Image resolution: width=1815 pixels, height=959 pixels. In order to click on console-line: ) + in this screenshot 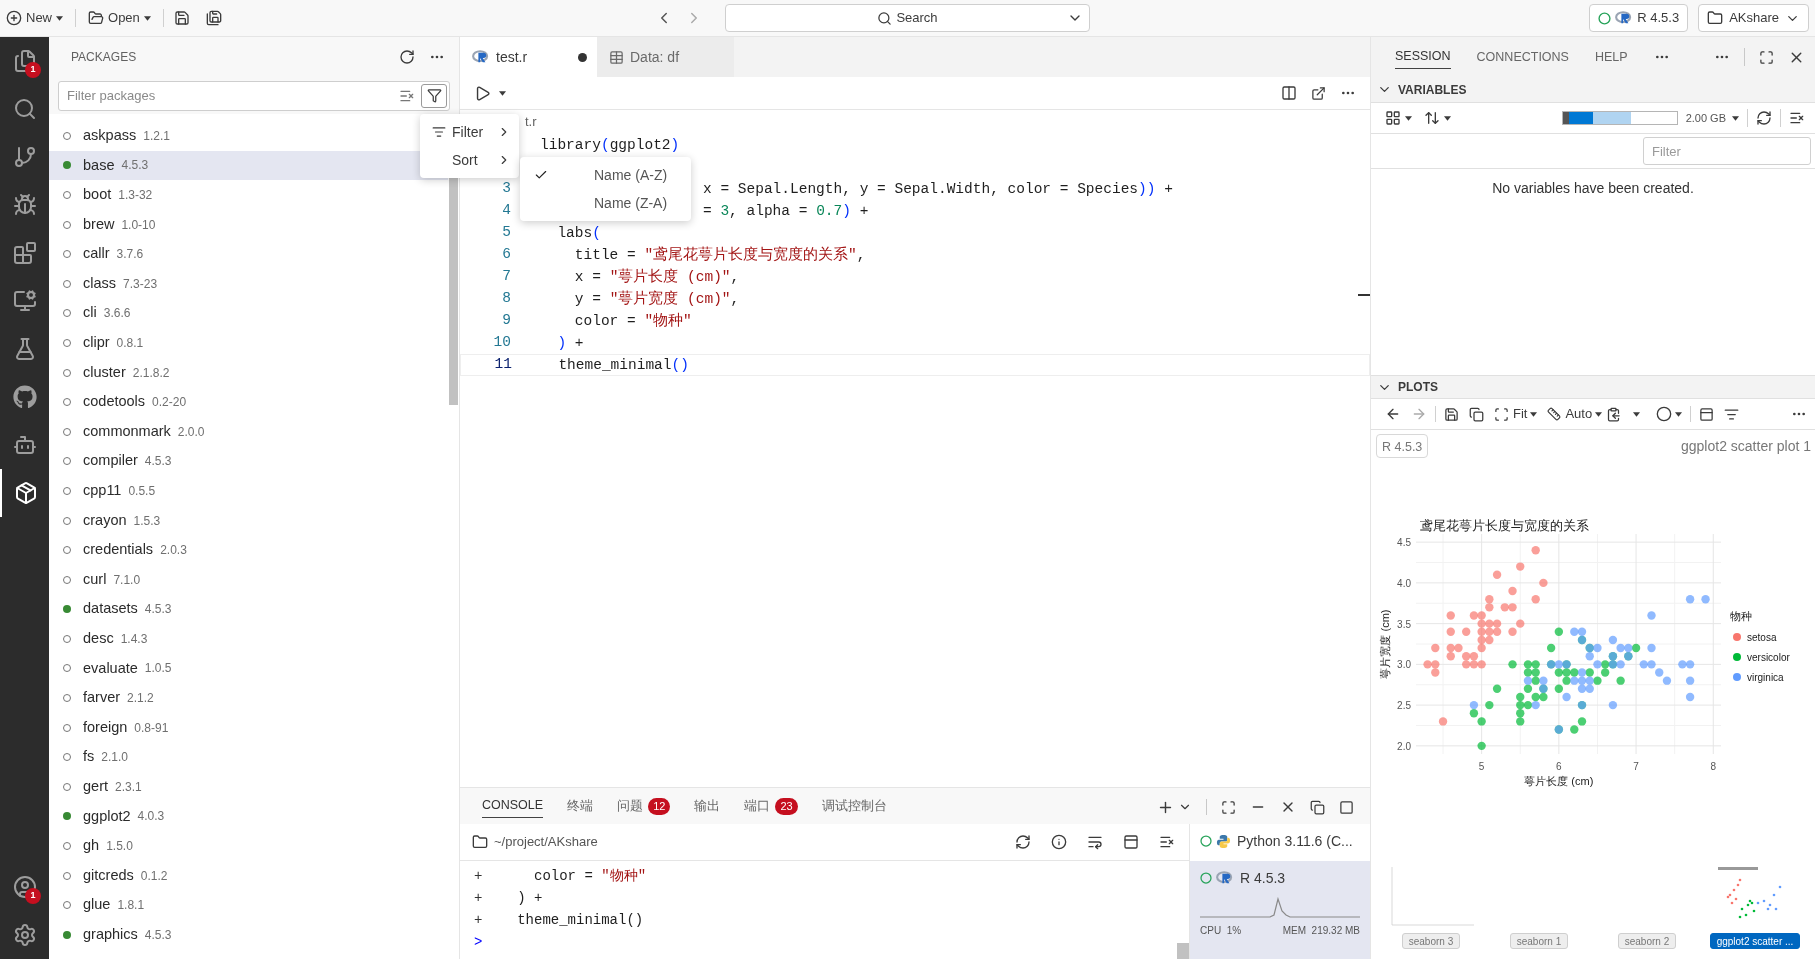, I will do `click(529, 898)`.